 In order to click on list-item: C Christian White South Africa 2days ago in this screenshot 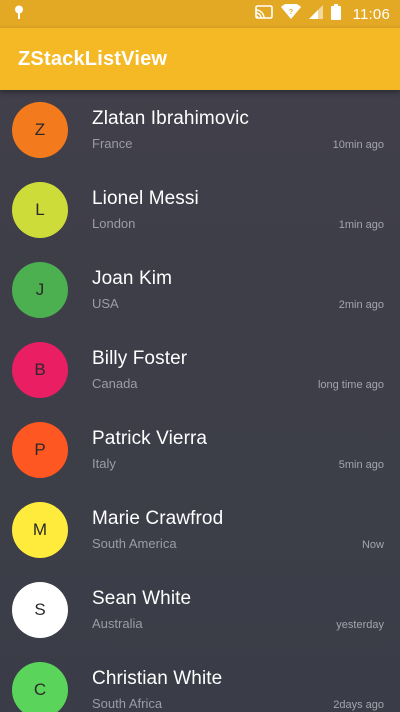, I will do `click(200, 681)`.